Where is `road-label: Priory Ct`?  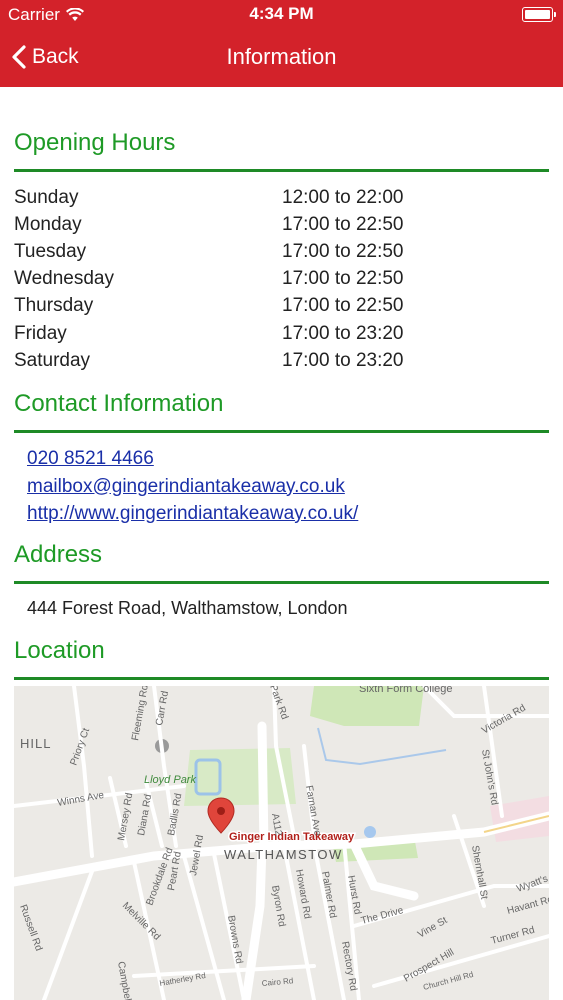
road-label: Priory Ct is located at coordinates (80, 747).